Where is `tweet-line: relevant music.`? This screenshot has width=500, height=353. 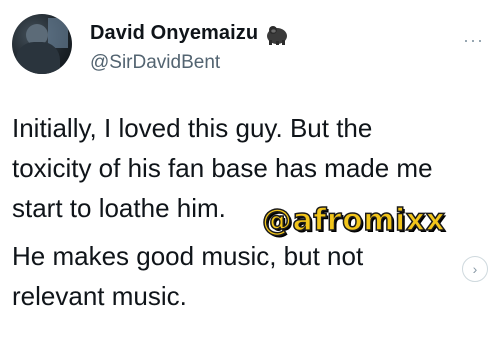 tweet-line: relevant music. is located at coordinates (99, 296).